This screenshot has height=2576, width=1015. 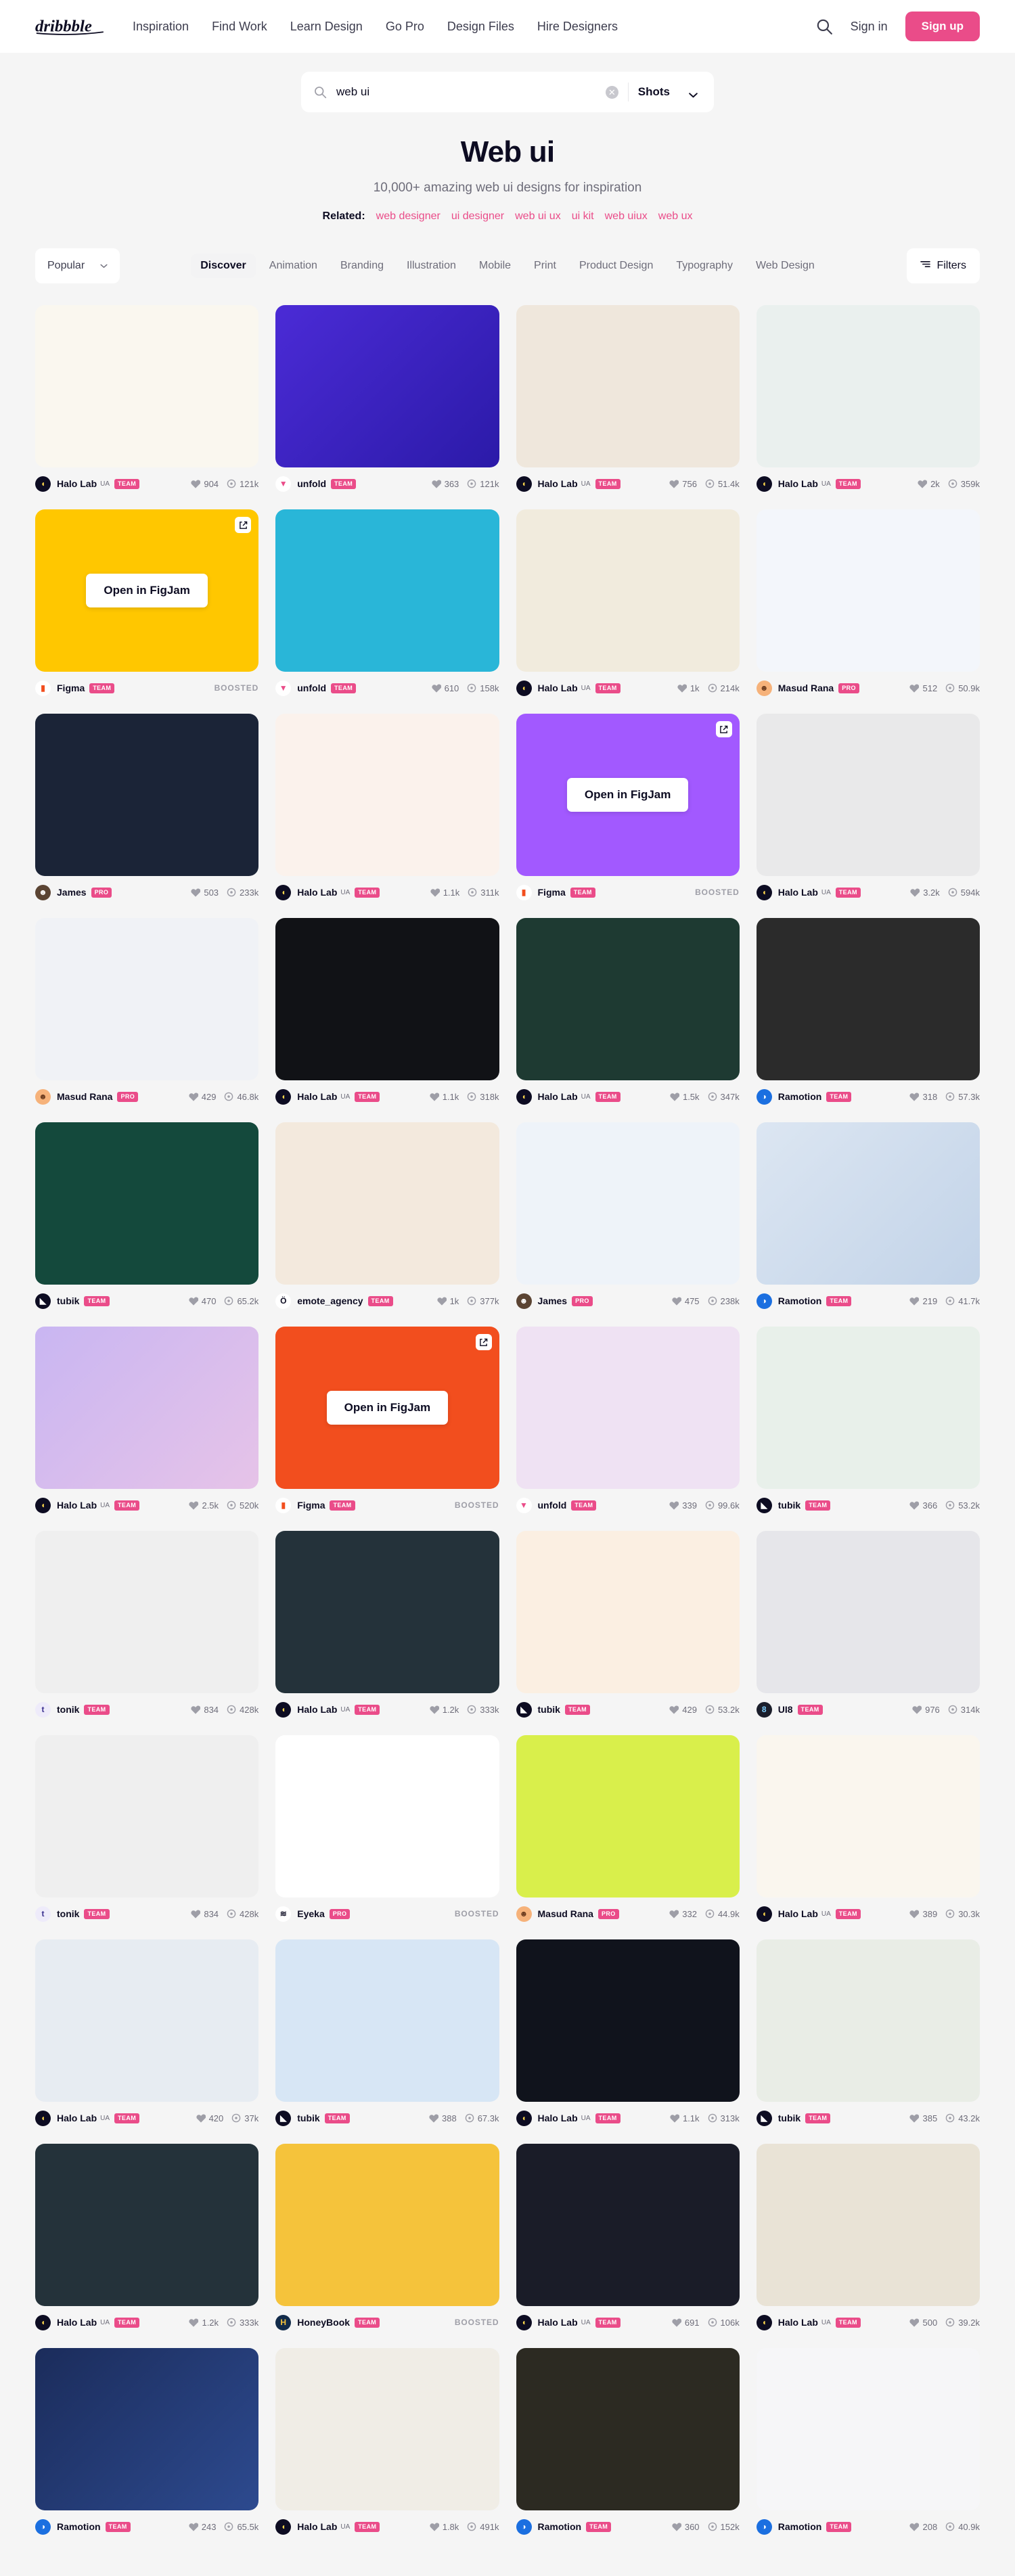 What do you see at coordinates (283, 2322) in the screenshot?
I see `avatar: H` at bounding box center [283, 2322].